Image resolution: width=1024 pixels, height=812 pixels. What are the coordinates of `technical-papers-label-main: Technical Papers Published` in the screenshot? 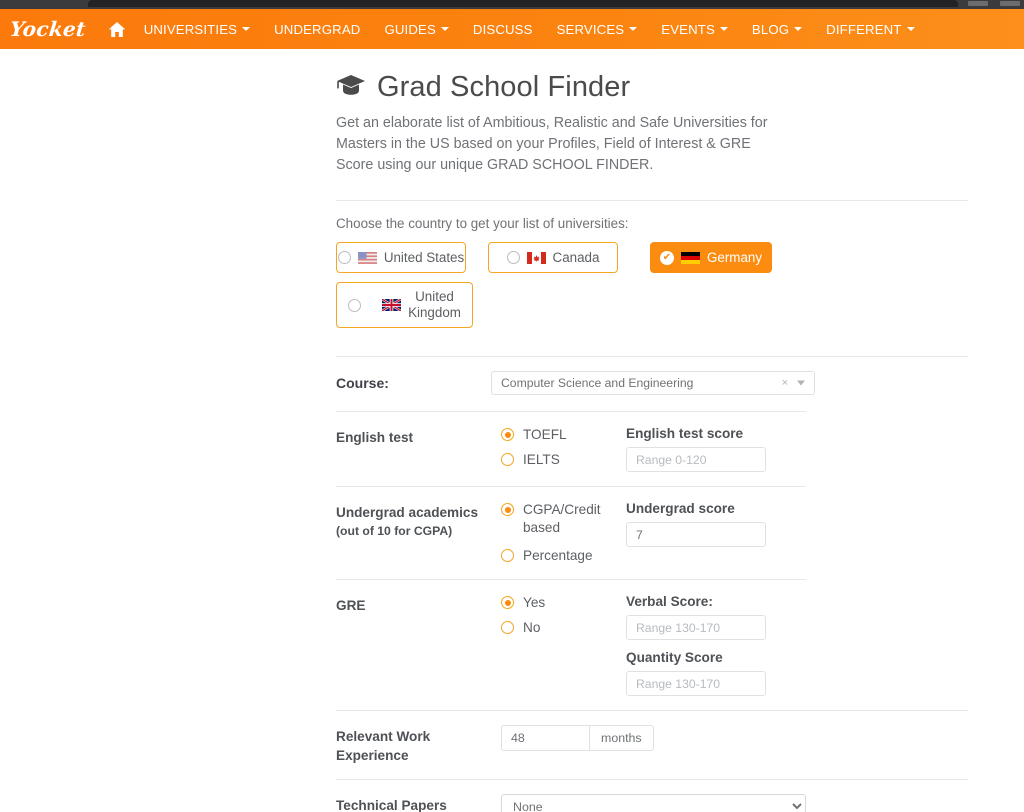 It's located at (391, 805).